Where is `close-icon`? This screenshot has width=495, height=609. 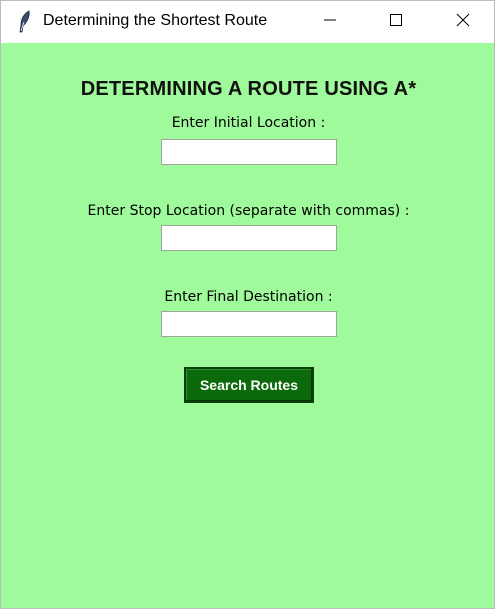
close-icon is located at coordinates (463, 22).